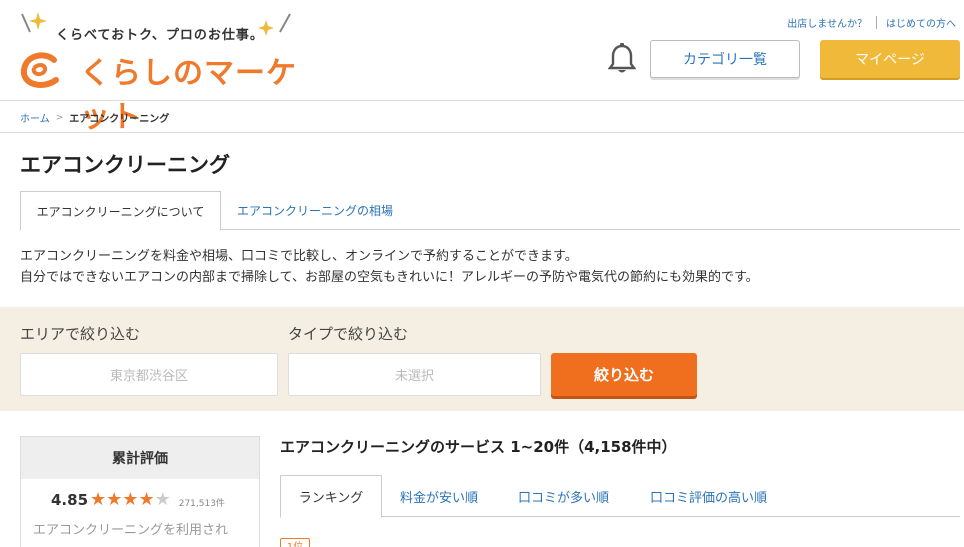 The height and width of the screenshot is (547, 964). I want to click on breadcrumb: ホーム > エアコンクリーニング, so click(95, 118).